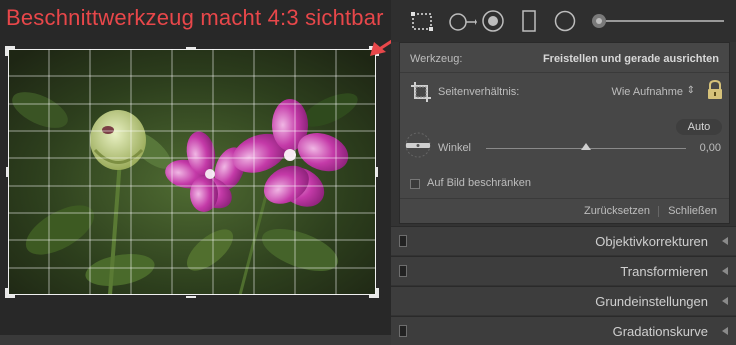 The height and width of the screenshot is (345, 736). I want to click on radial-filter-icon, so click(565, 21).